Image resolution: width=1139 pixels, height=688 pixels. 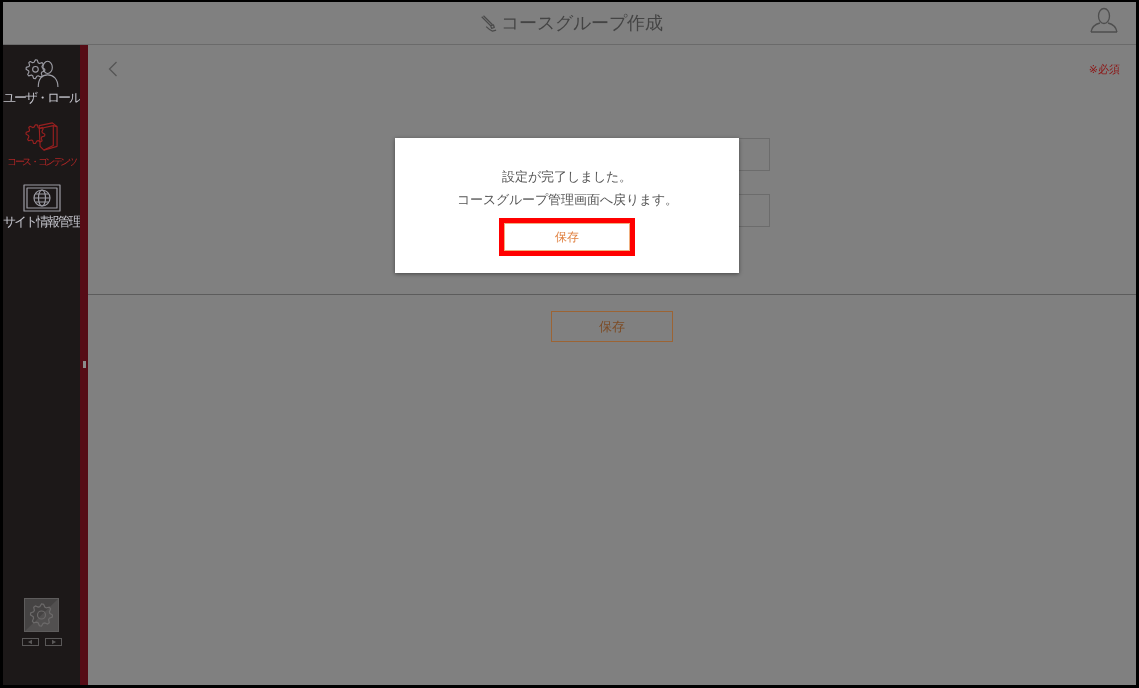 What do you see at coordinates (1104, 20) in the screenshot?
I see `user-icon` at bounding box center [1104, 20].